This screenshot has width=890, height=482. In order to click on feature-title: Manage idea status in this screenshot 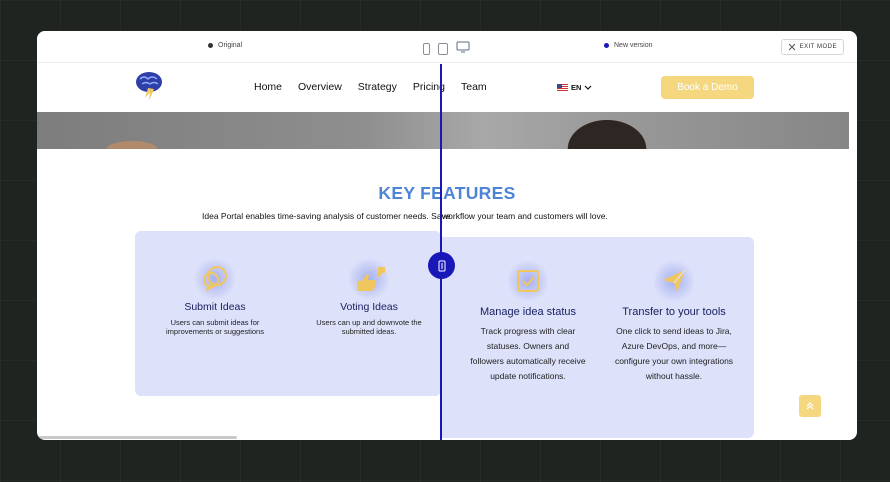, I will do `click(527, 312)`.